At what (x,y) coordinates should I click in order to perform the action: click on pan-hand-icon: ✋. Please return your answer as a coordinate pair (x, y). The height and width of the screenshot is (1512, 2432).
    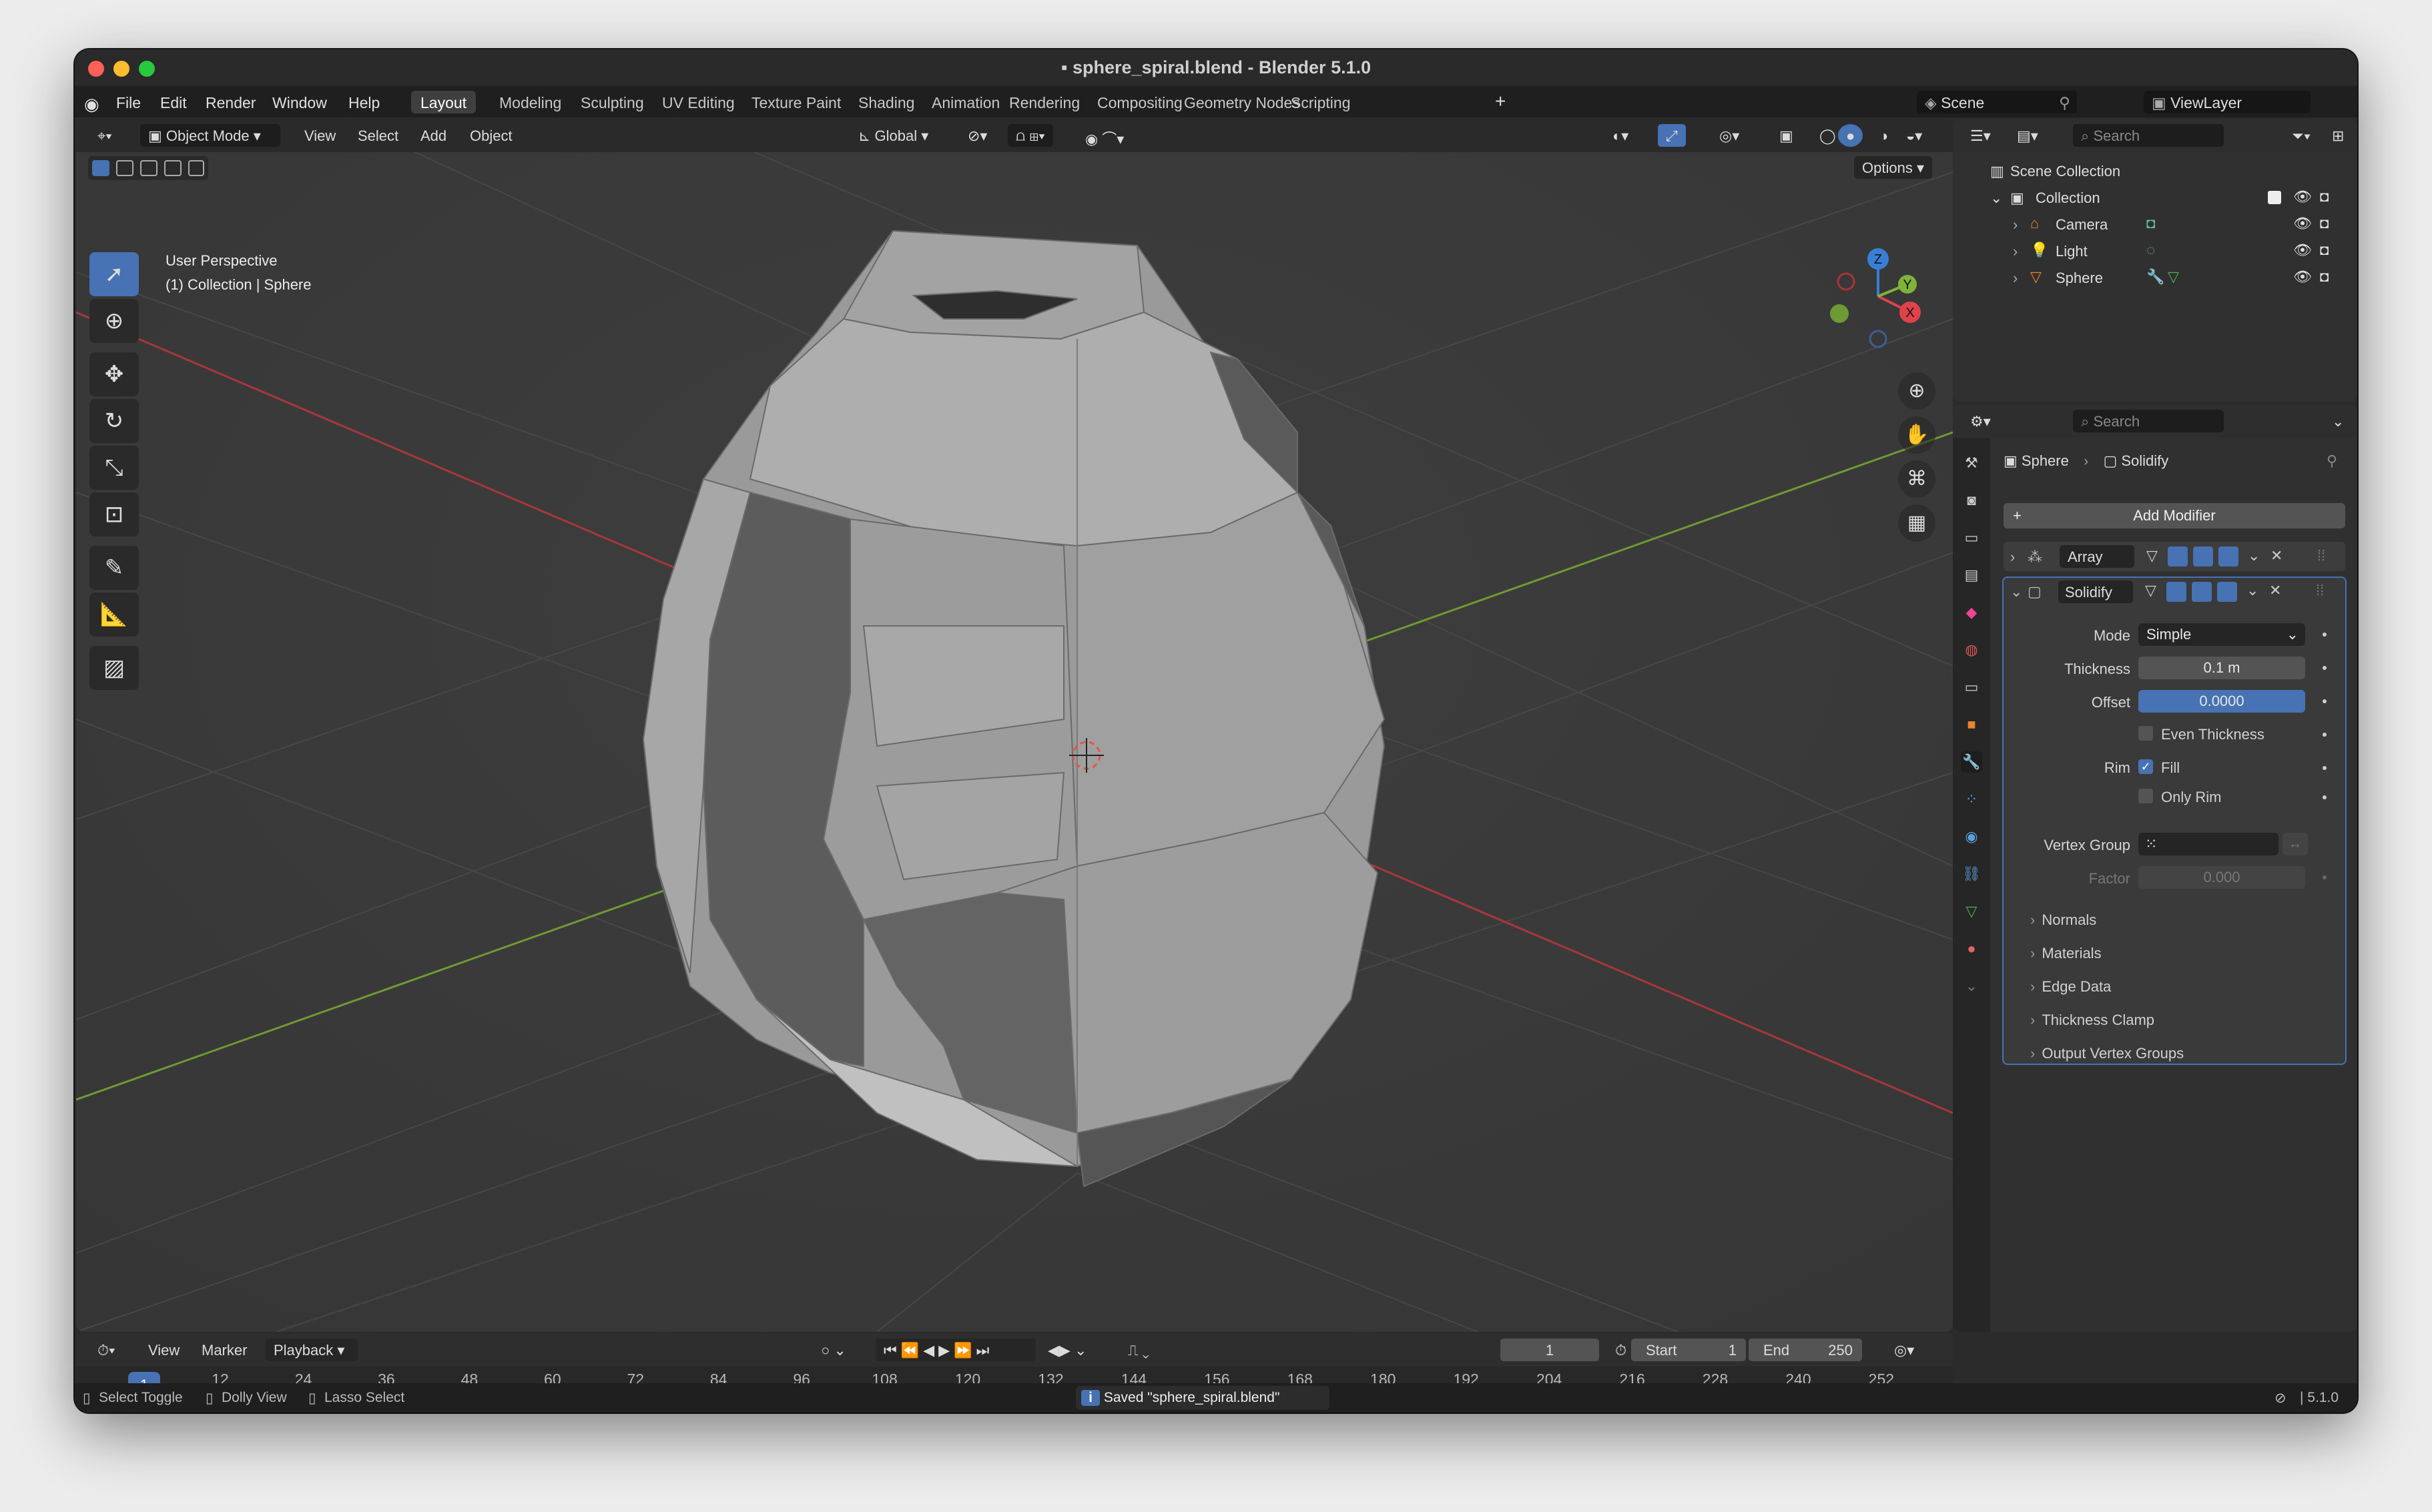
    Looking at the image, I should click on (1916, 435).